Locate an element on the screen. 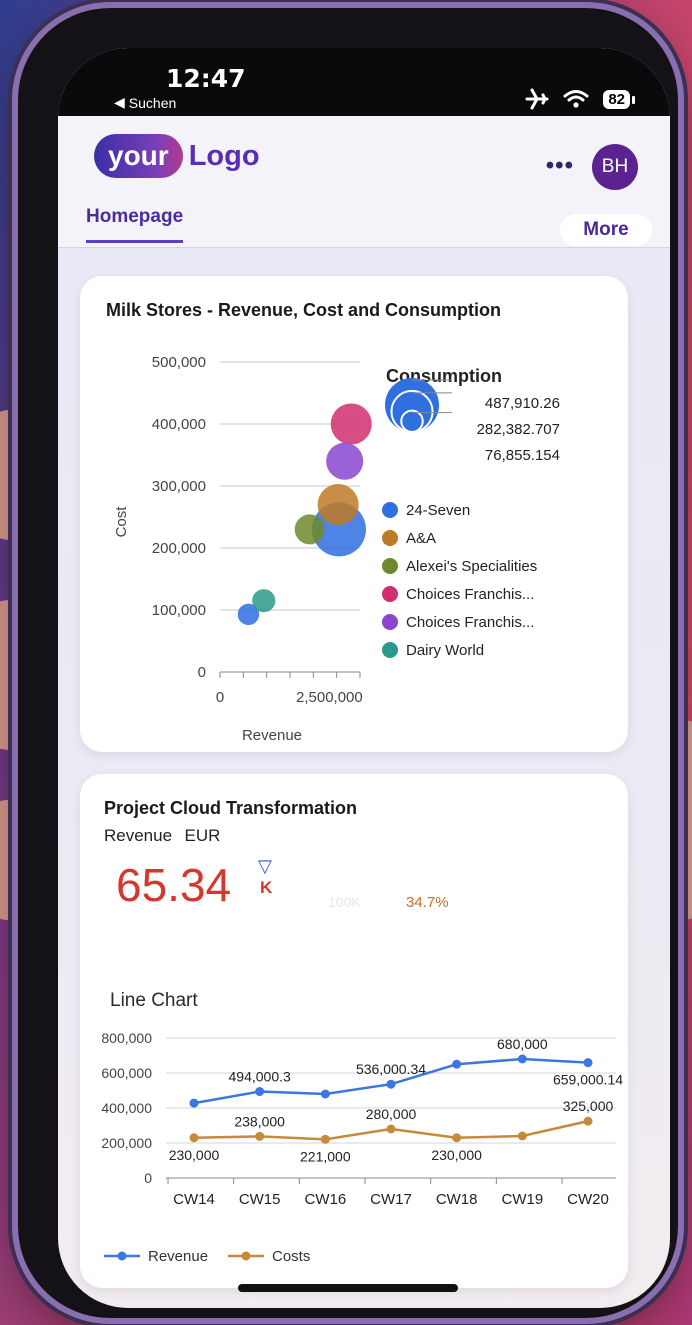  overflow-menu-icon: ••• is located at coordinates (560, 166).